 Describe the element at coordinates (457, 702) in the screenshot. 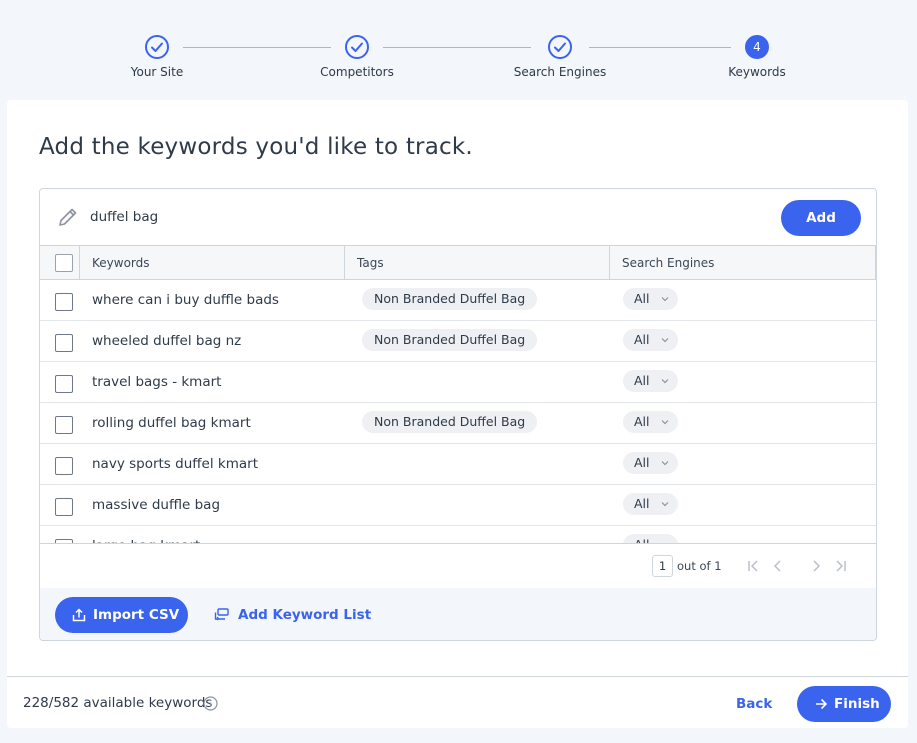

I see `card-footer: 228/582 available keywords Back Finish` at that location.